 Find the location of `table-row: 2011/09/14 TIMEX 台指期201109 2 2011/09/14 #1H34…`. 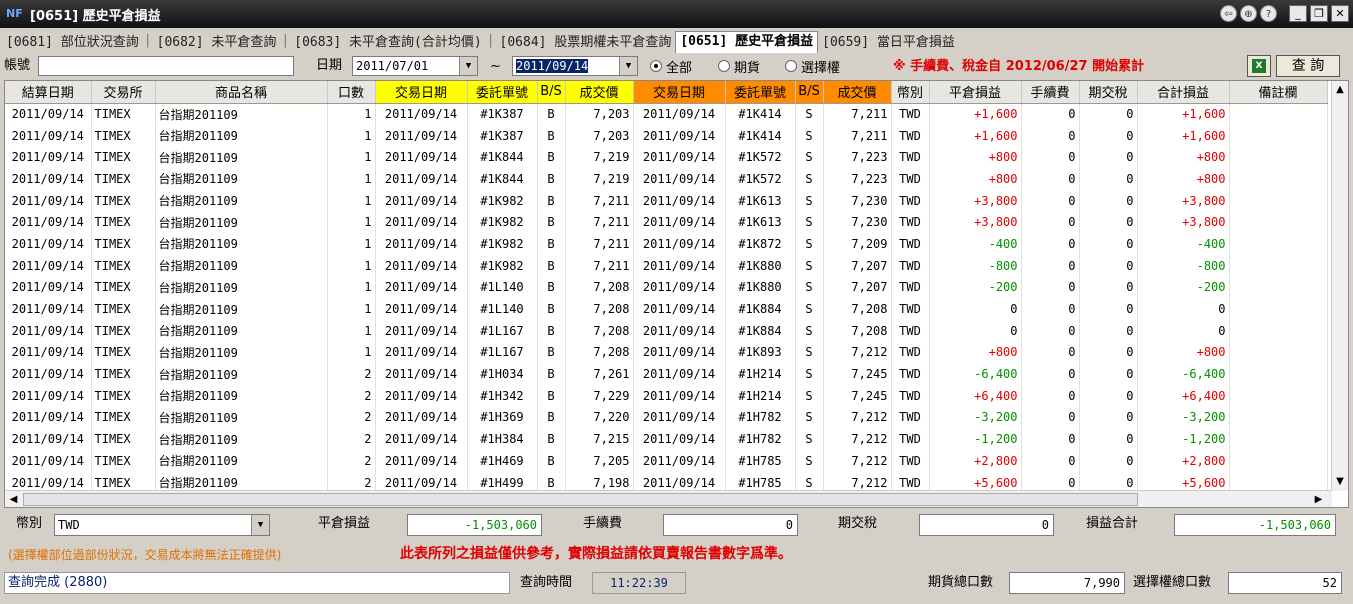

table-row: 2011/09/14 TIMEX 台指期201109 2 2011/09/14 #1H34… is located at coordinates (666, 395).